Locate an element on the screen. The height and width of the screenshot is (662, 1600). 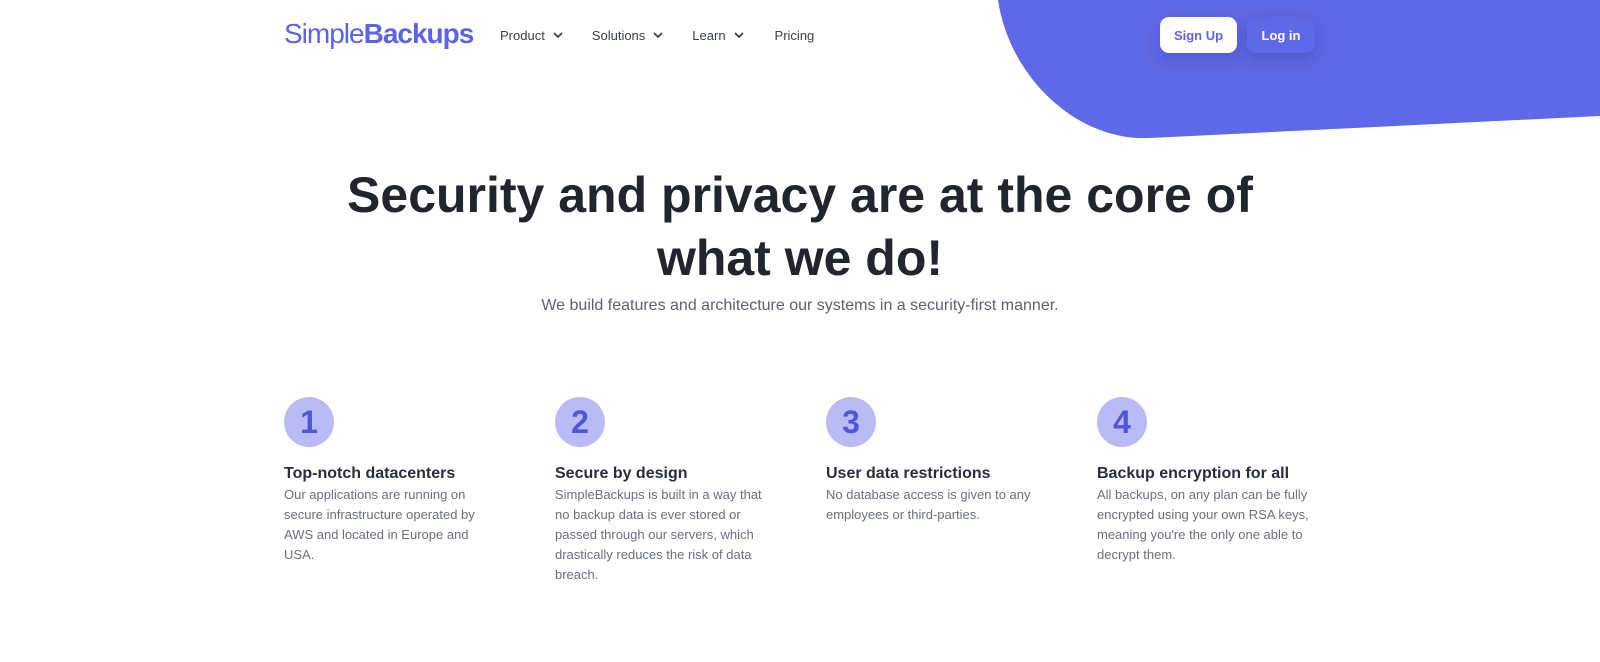
feature-number-badge: 1 is located at coordinates (309, 422).